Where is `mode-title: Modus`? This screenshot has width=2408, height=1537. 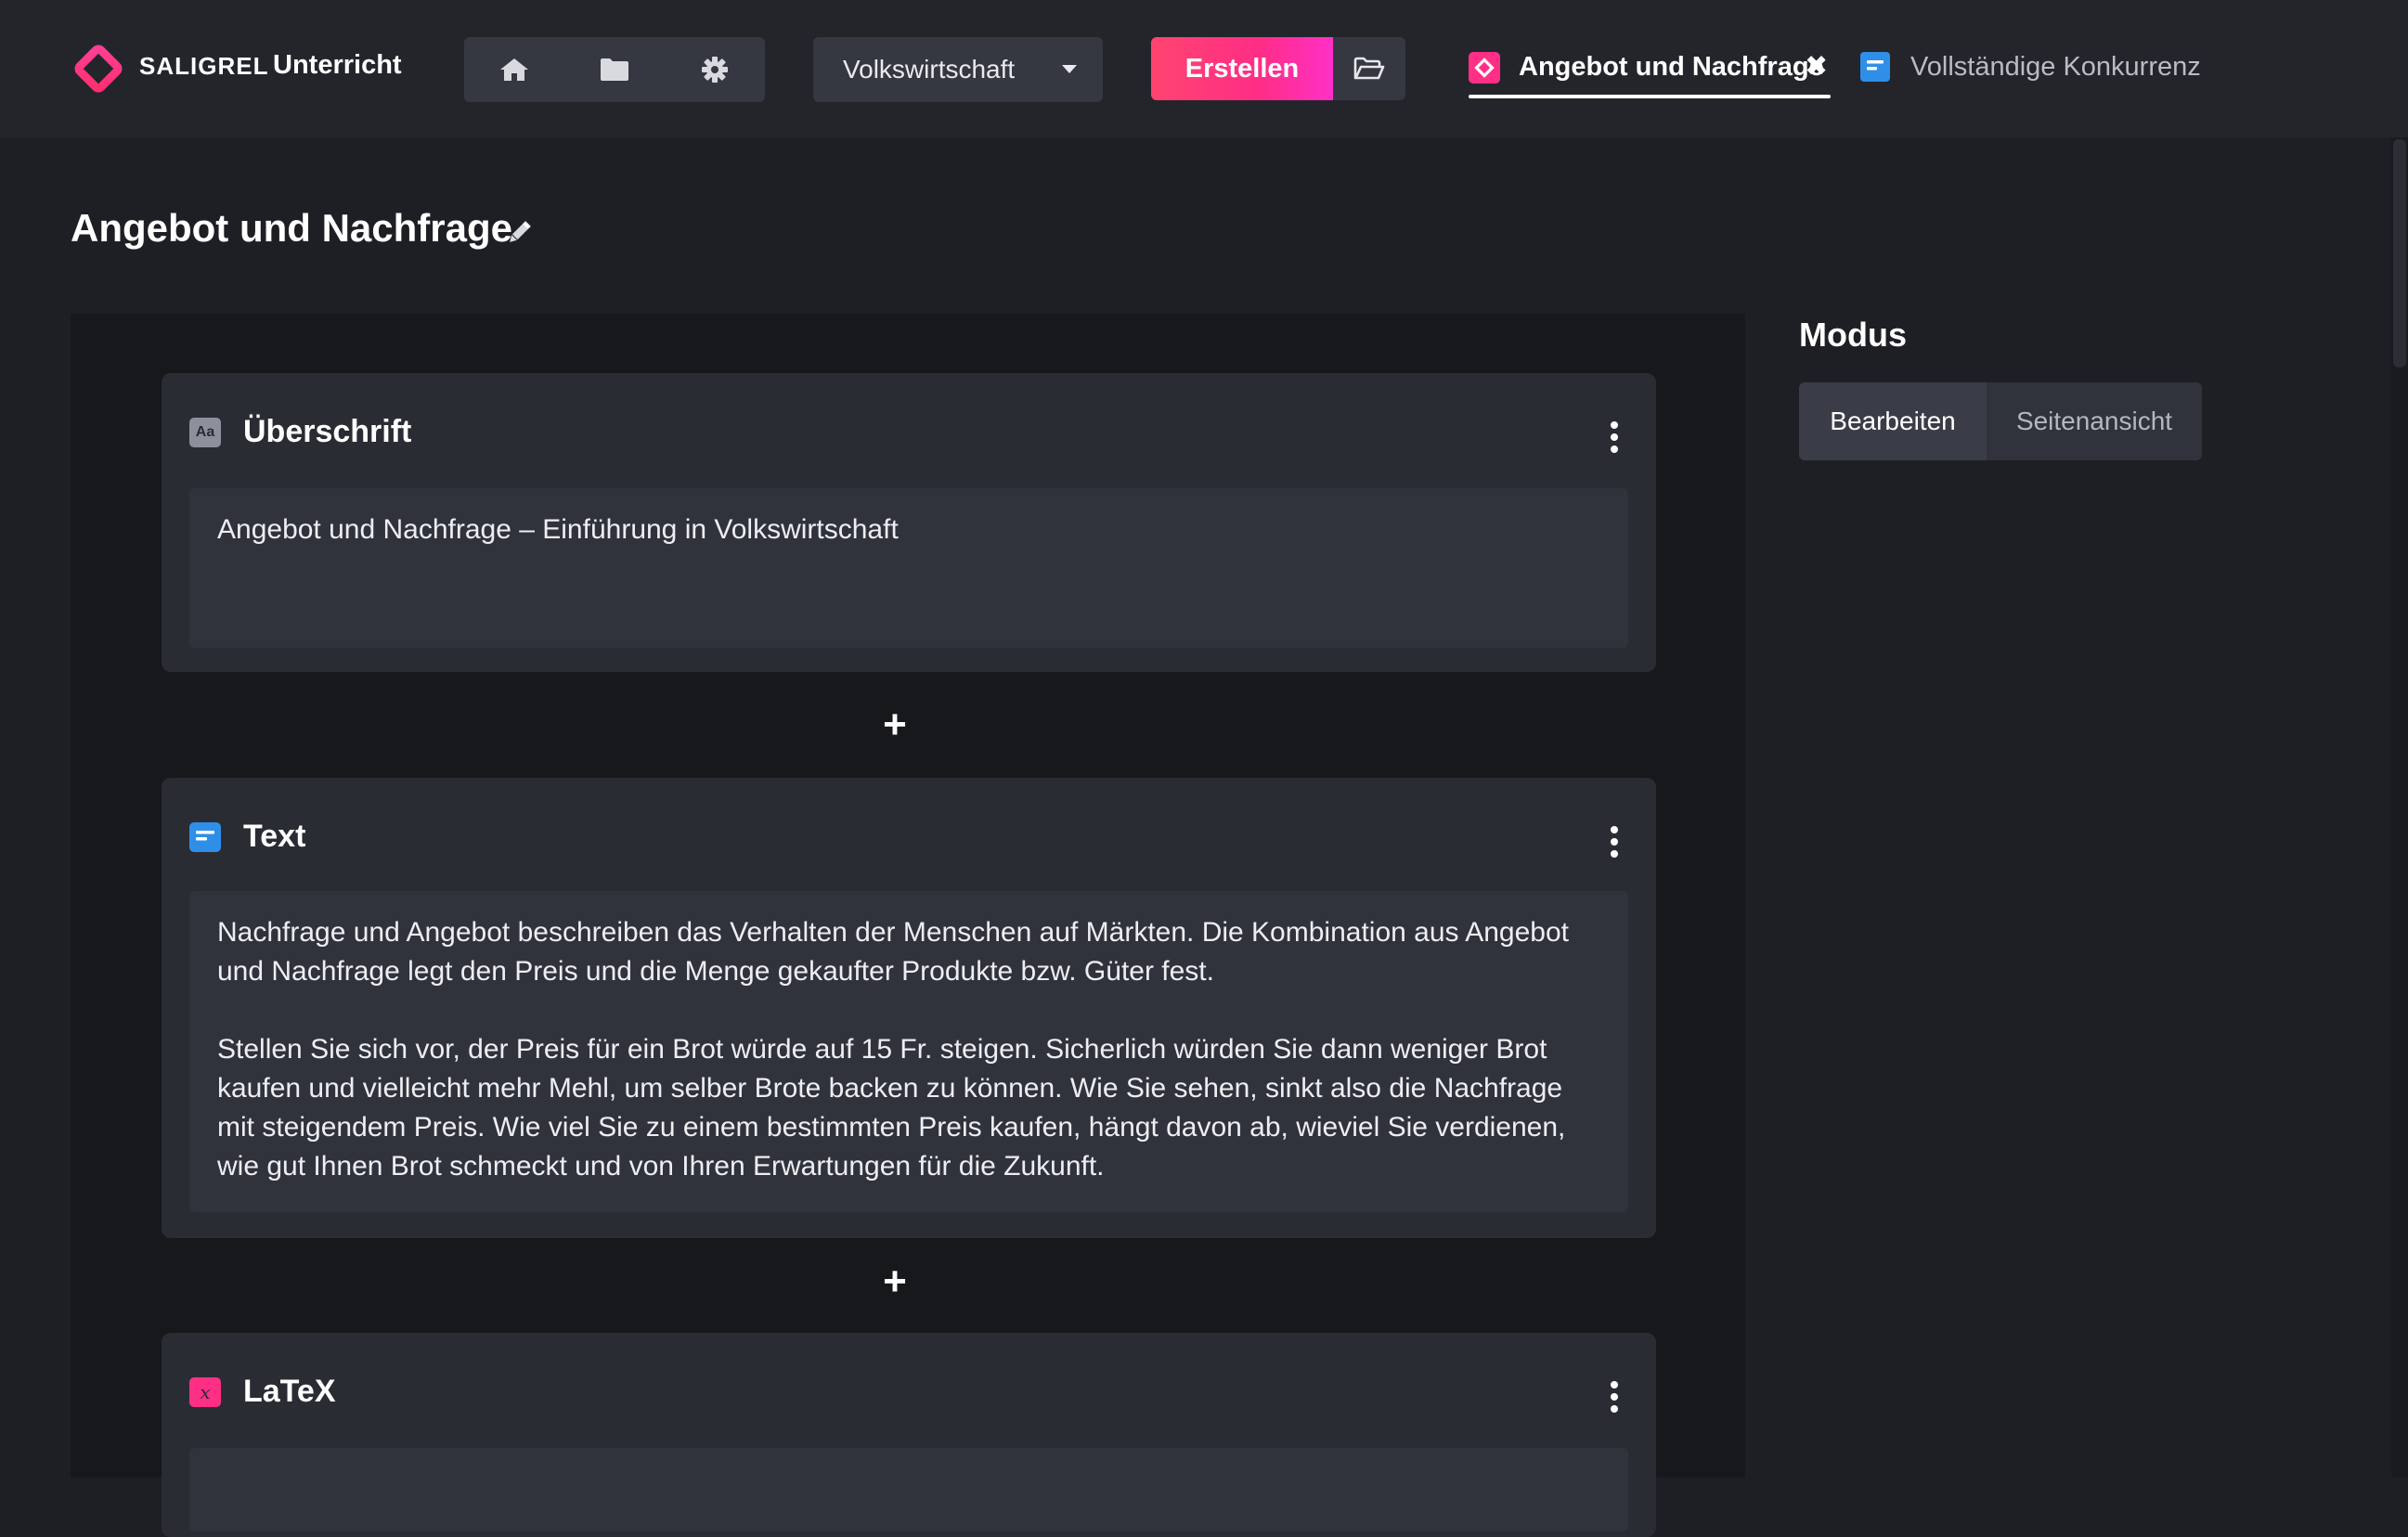 mode-title: Modus is located at coordinates (1853, 335).